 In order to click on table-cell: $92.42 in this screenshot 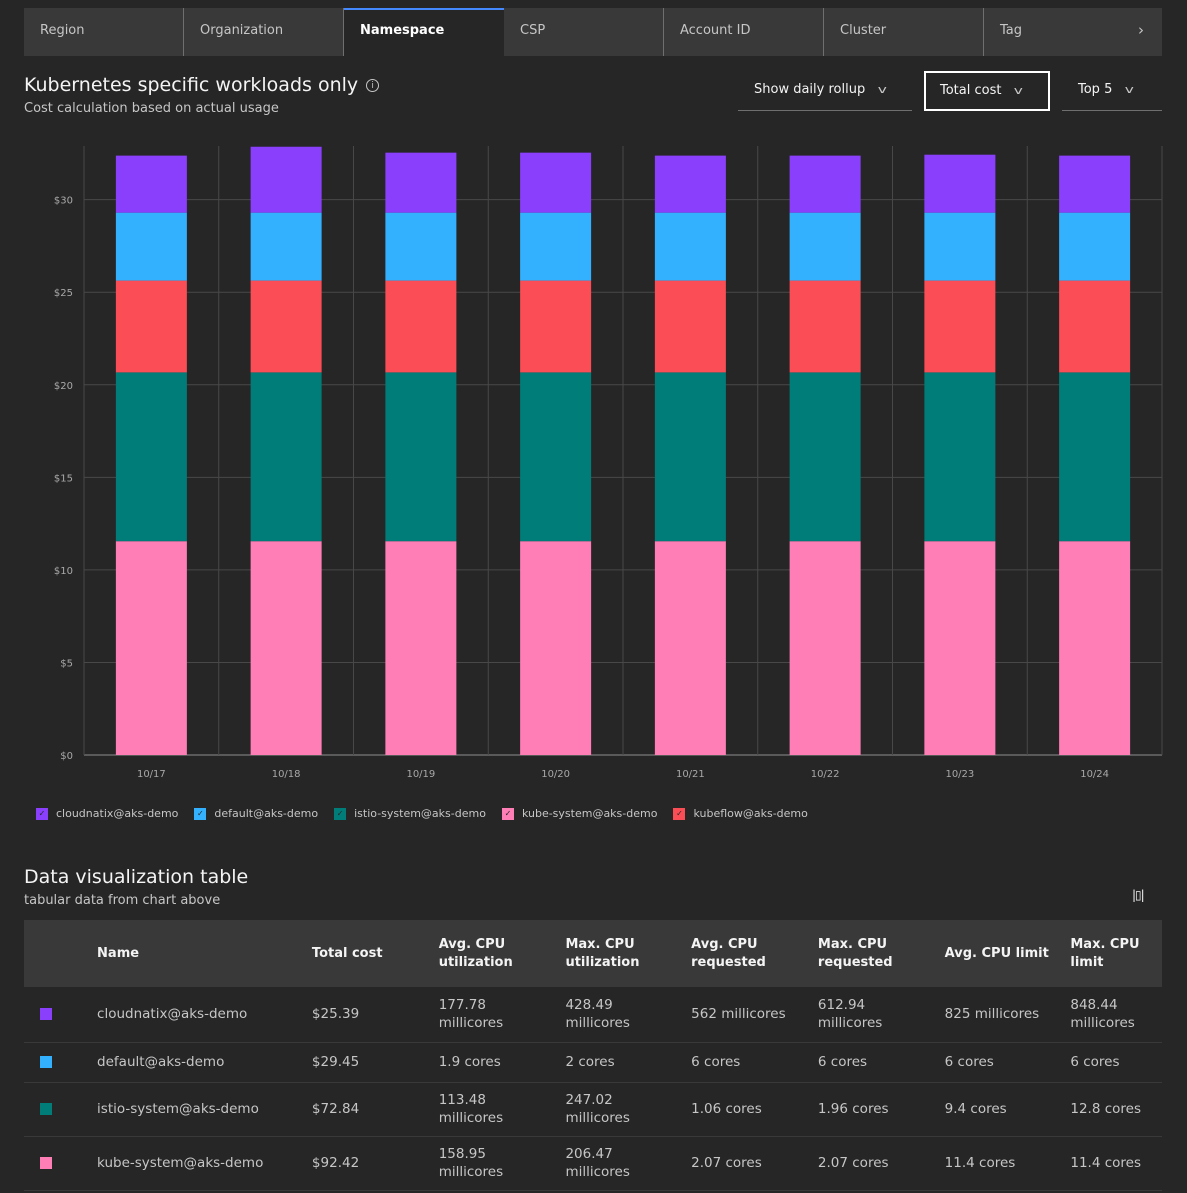, I will do `click(375, 1163)`.